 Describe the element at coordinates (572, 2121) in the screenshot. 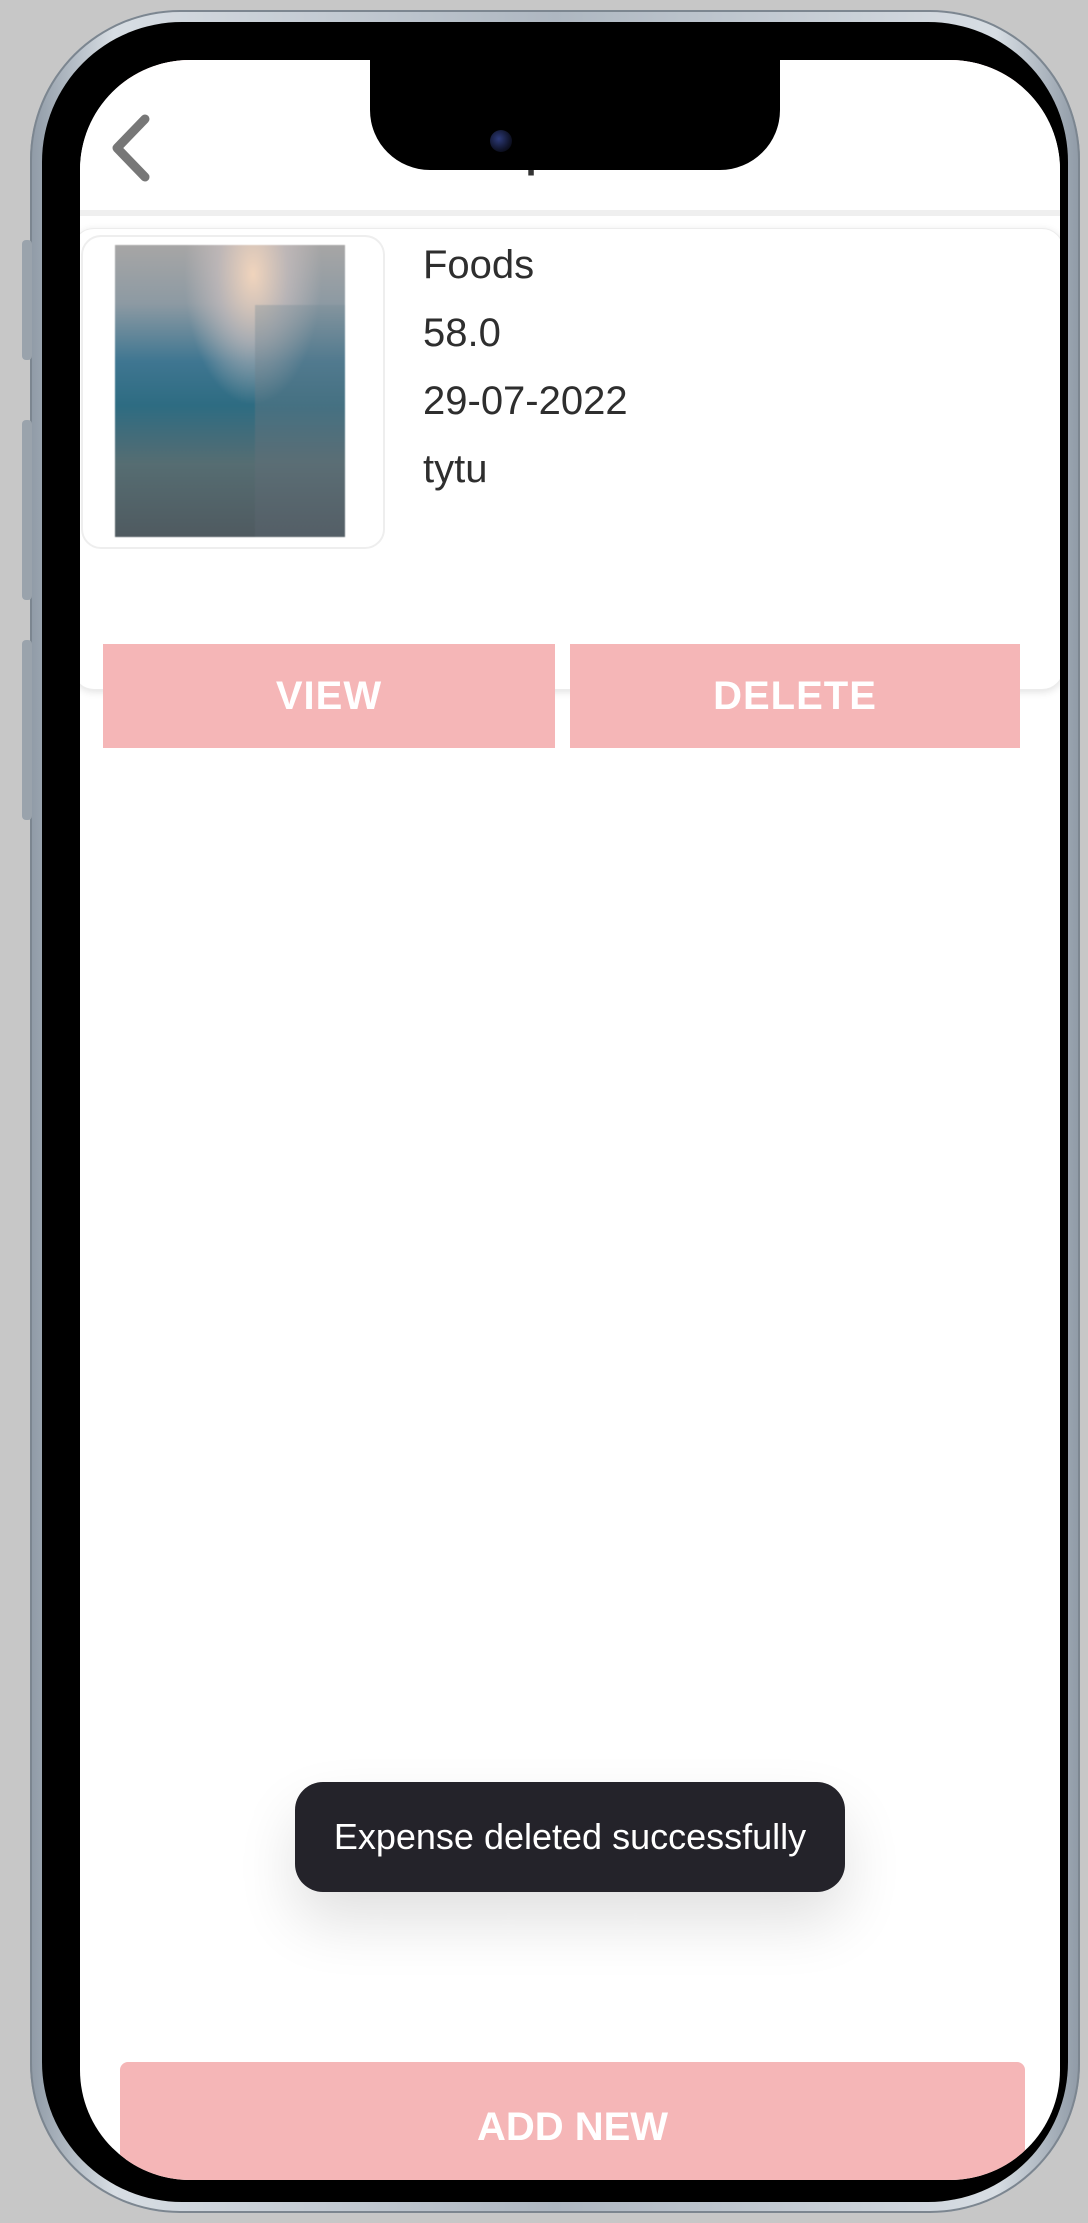

I see `add-new-button: ADD NEW` at that location.